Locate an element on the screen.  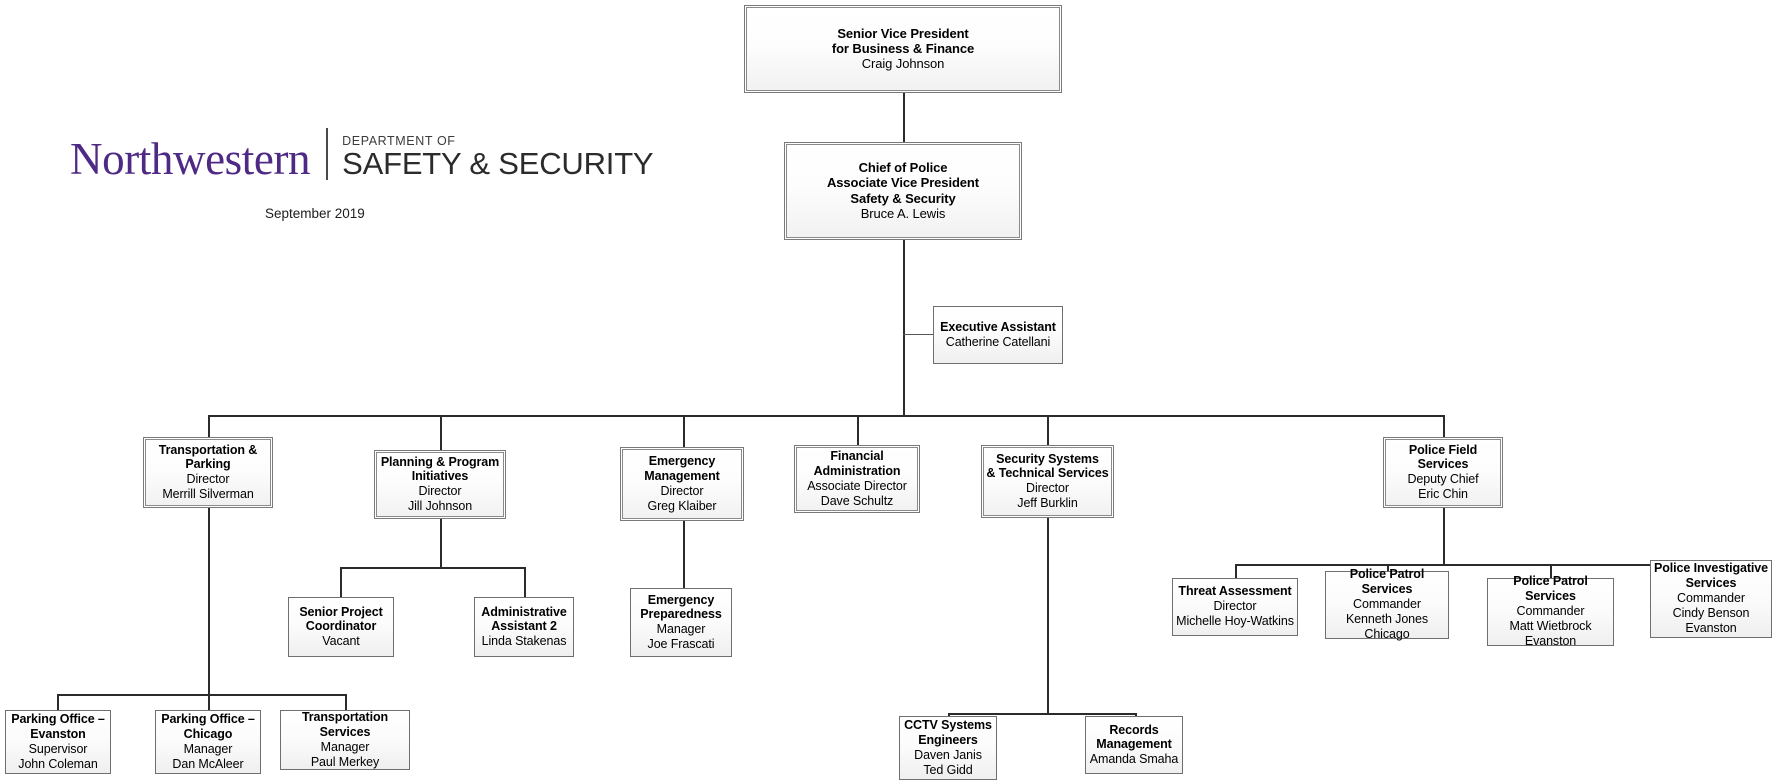
node-detail: Craig Johnson is located at coordinates (903, 64).